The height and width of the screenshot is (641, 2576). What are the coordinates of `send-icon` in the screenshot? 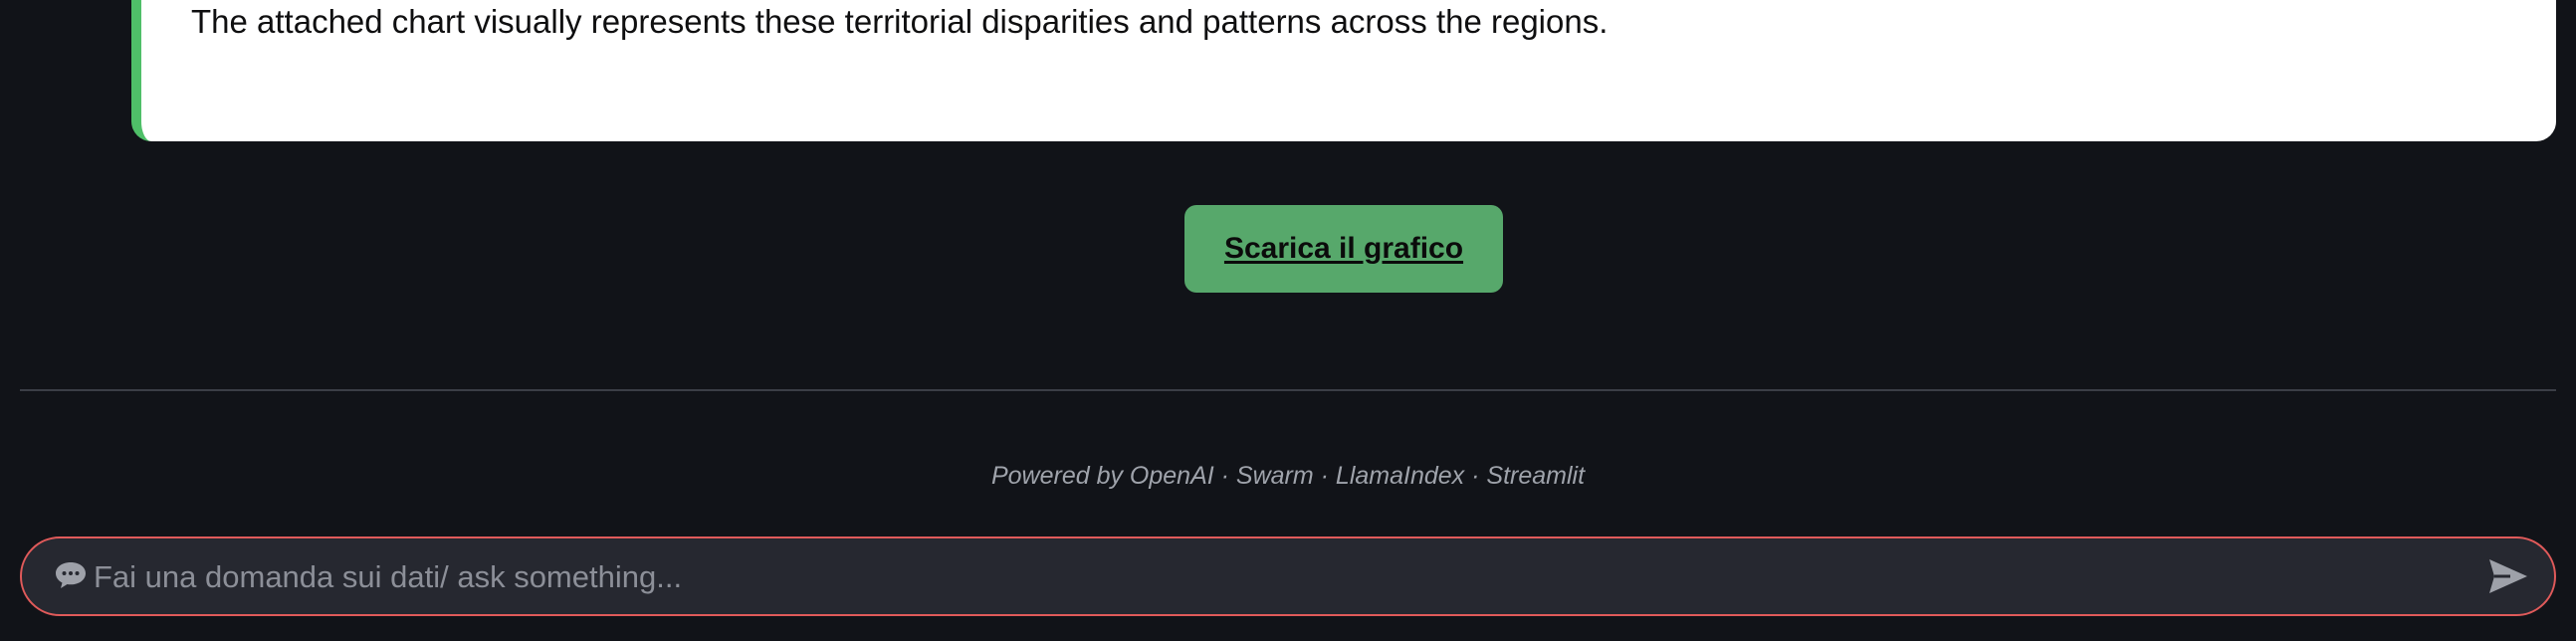 It's located at (2508, 576).